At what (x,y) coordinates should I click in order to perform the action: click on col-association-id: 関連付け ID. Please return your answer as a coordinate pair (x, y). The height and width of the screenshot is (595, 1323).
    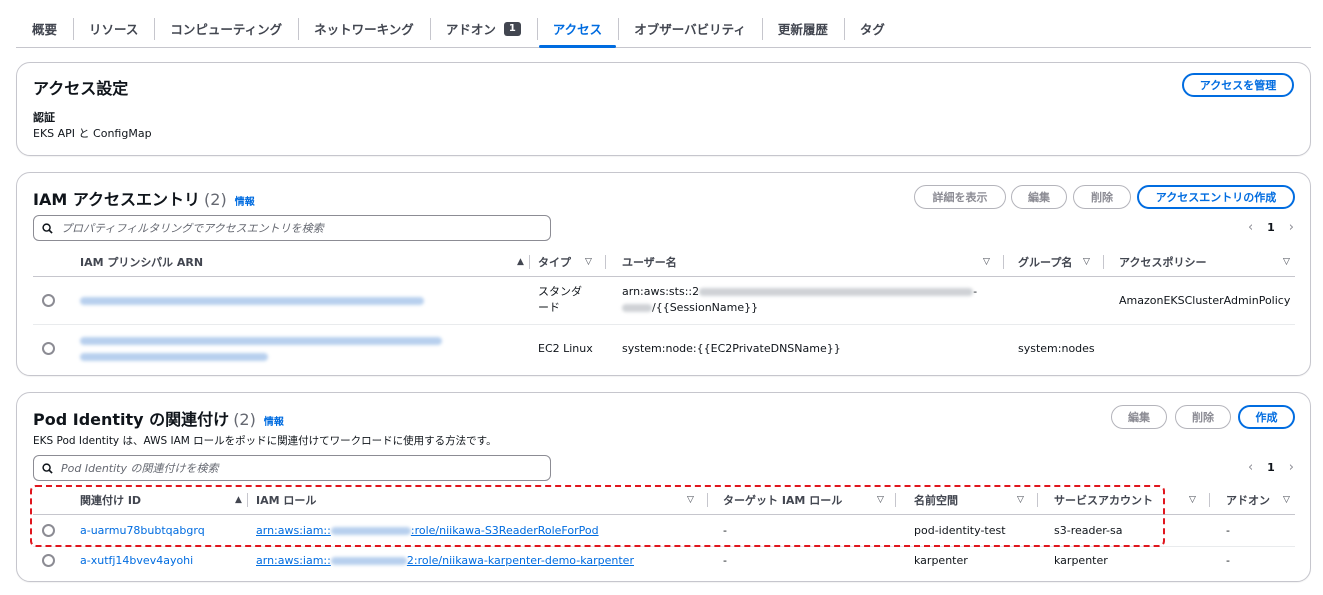
    Looking at the image, I should click on (110, 500).